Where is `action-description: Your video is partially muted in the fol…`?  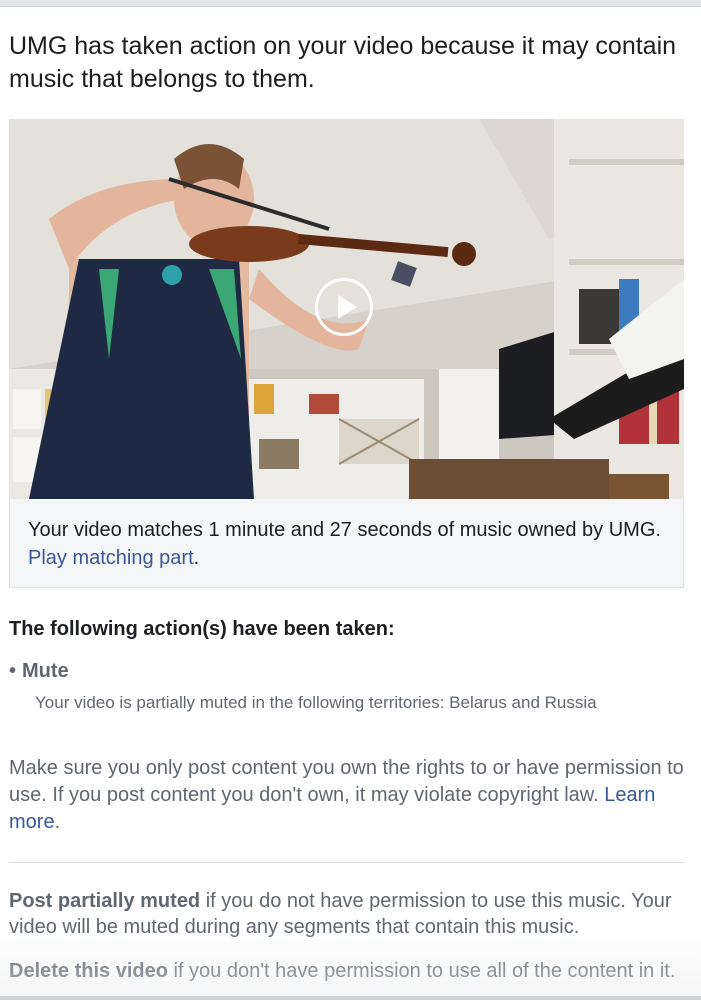
action-description: Your video is partially muted in the fol… is located at coordinates (316, 702).